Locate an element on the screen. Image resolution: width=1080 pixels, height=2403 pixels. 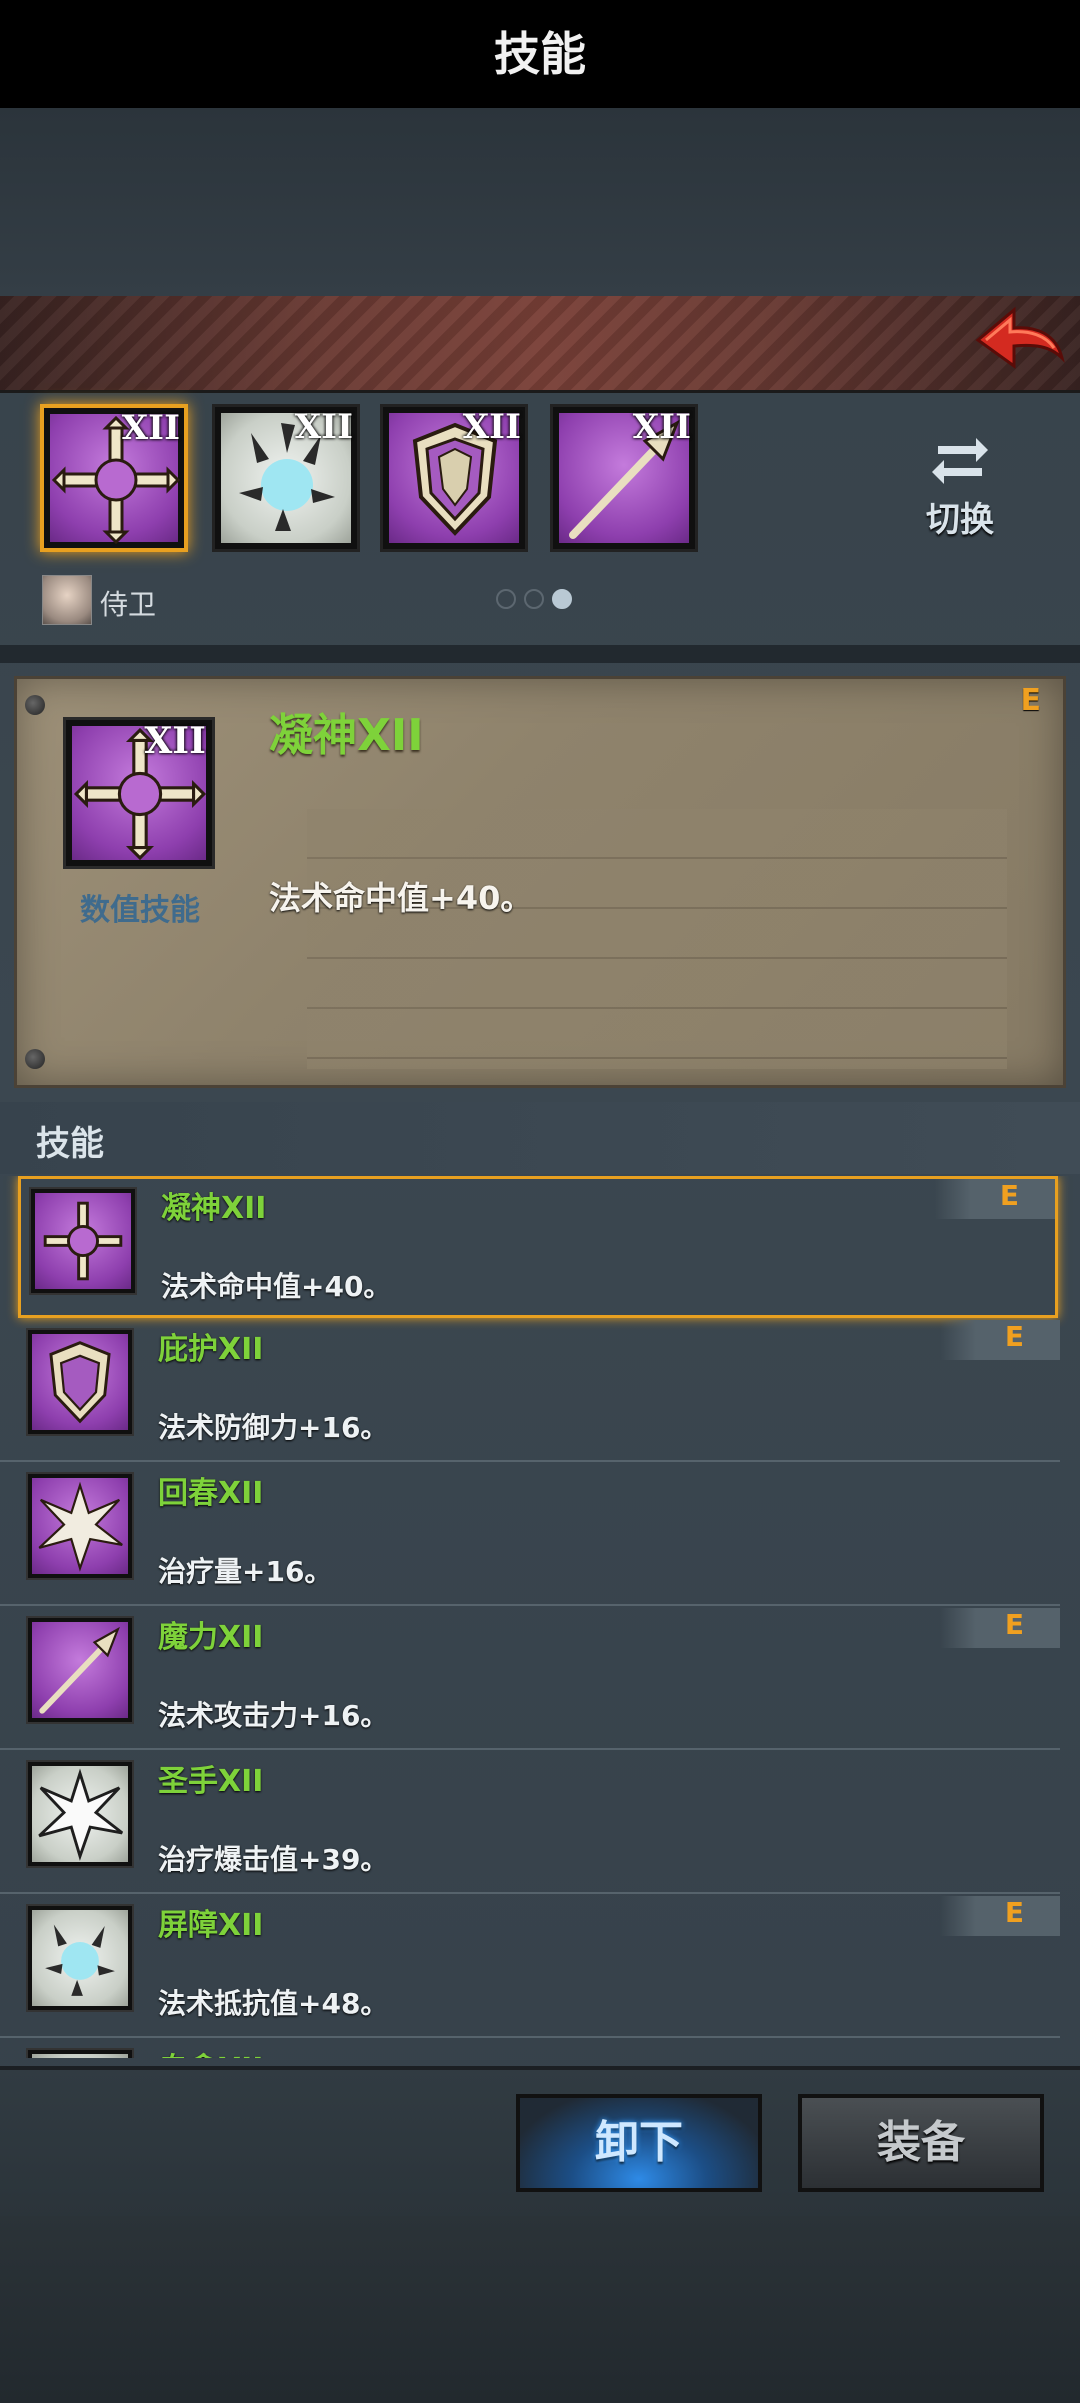
shatter-burst-icon is located at coordinates (80, 1960).